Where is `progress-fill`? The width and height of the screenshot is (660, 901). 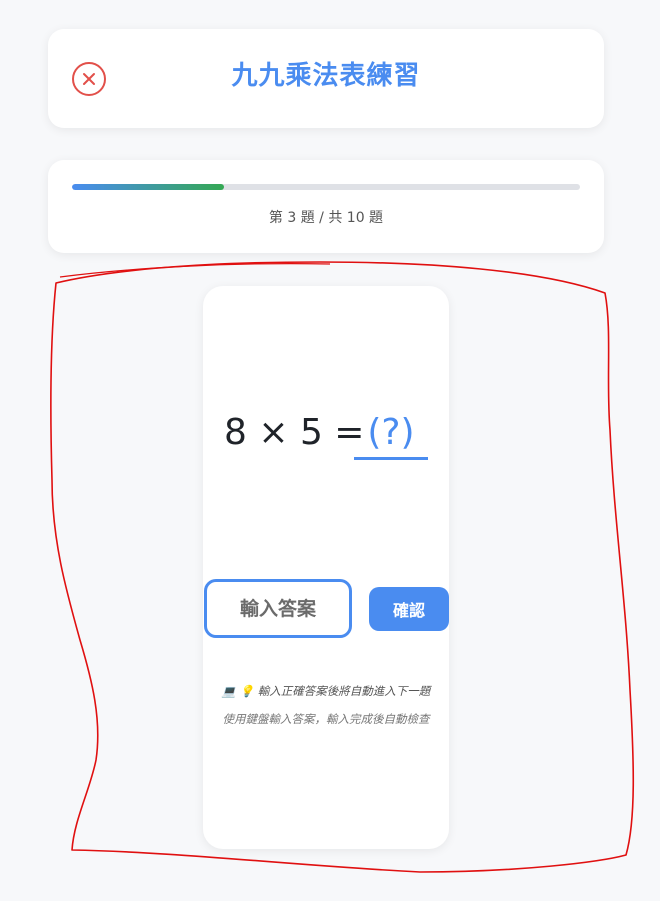 progress-fill is located at coordinates (148, 187).